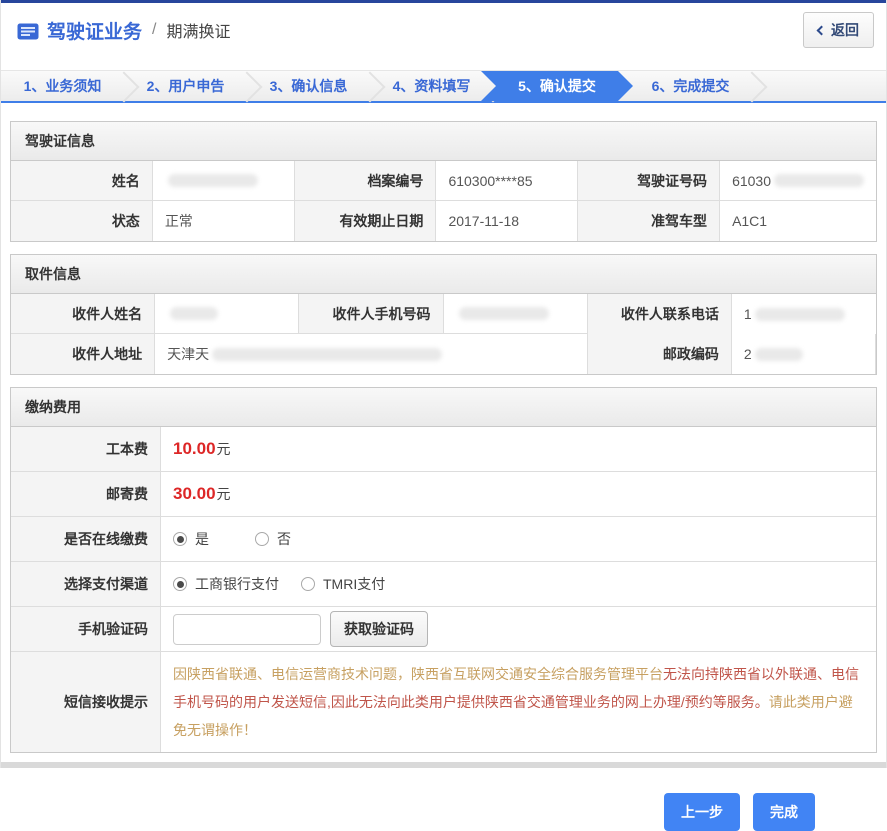  Describe the element at coordinates (702, 812) in the screenshot. I see `previous-step-button: 上一步` at that location.